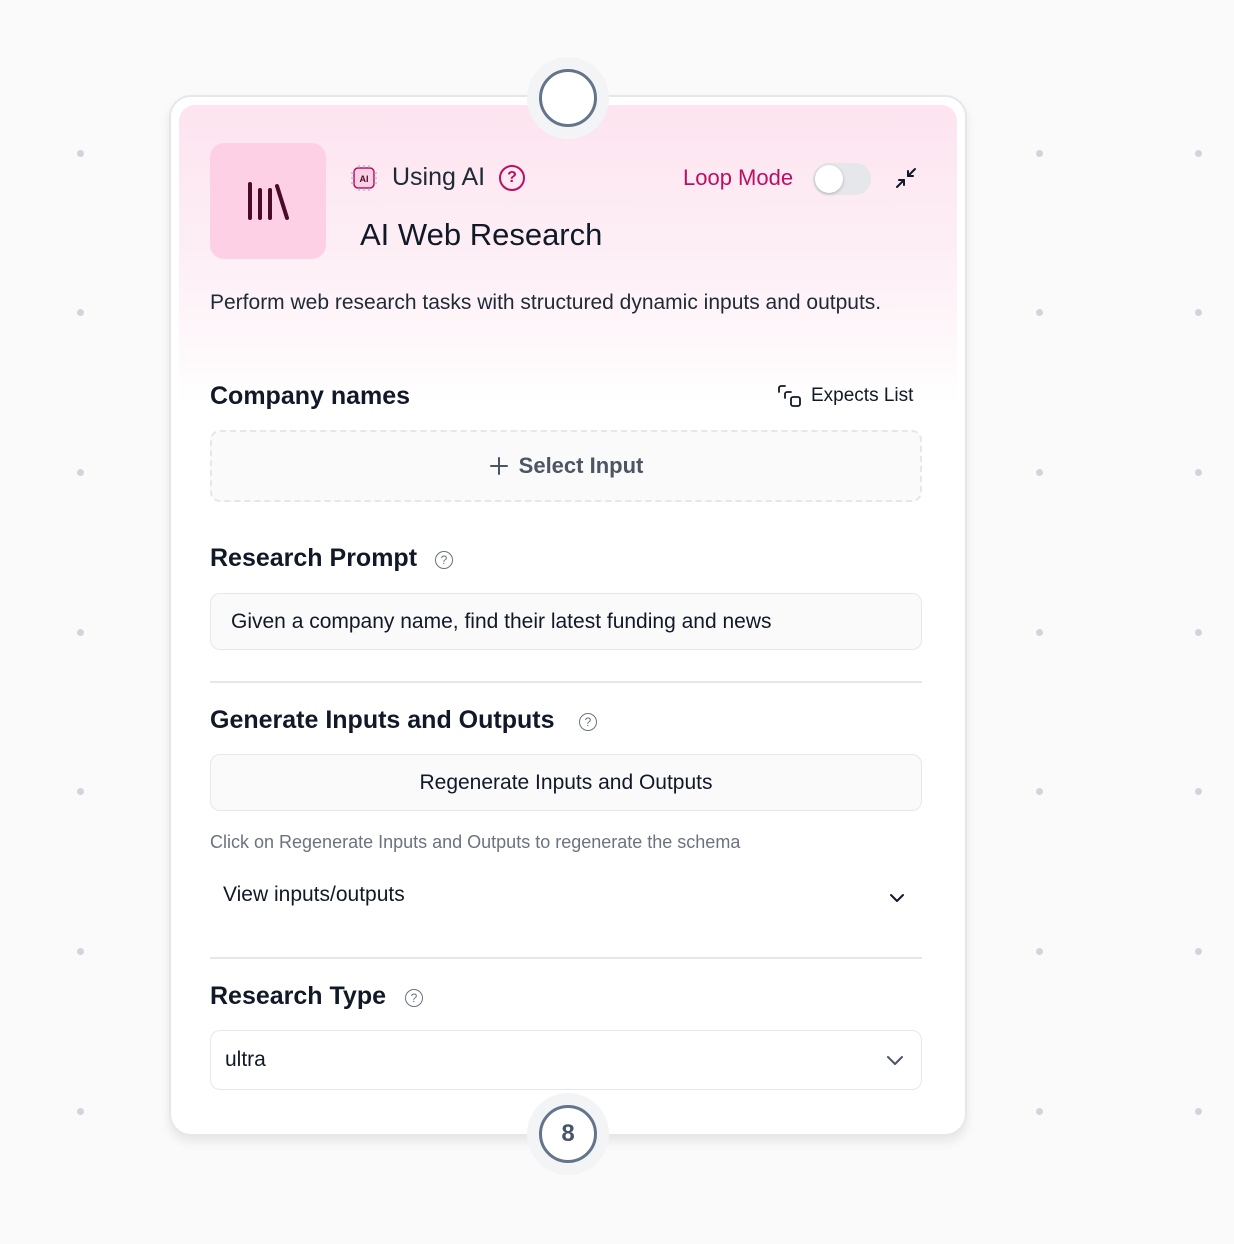 The width and height of the screenshot is (1234, 1244). I want to click on node-title: AI Web Research, so click(481, 234).